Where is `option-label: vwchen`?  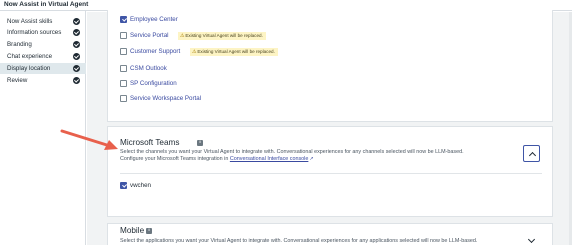
option-label: vwchen is located at coordinates (140, 185).